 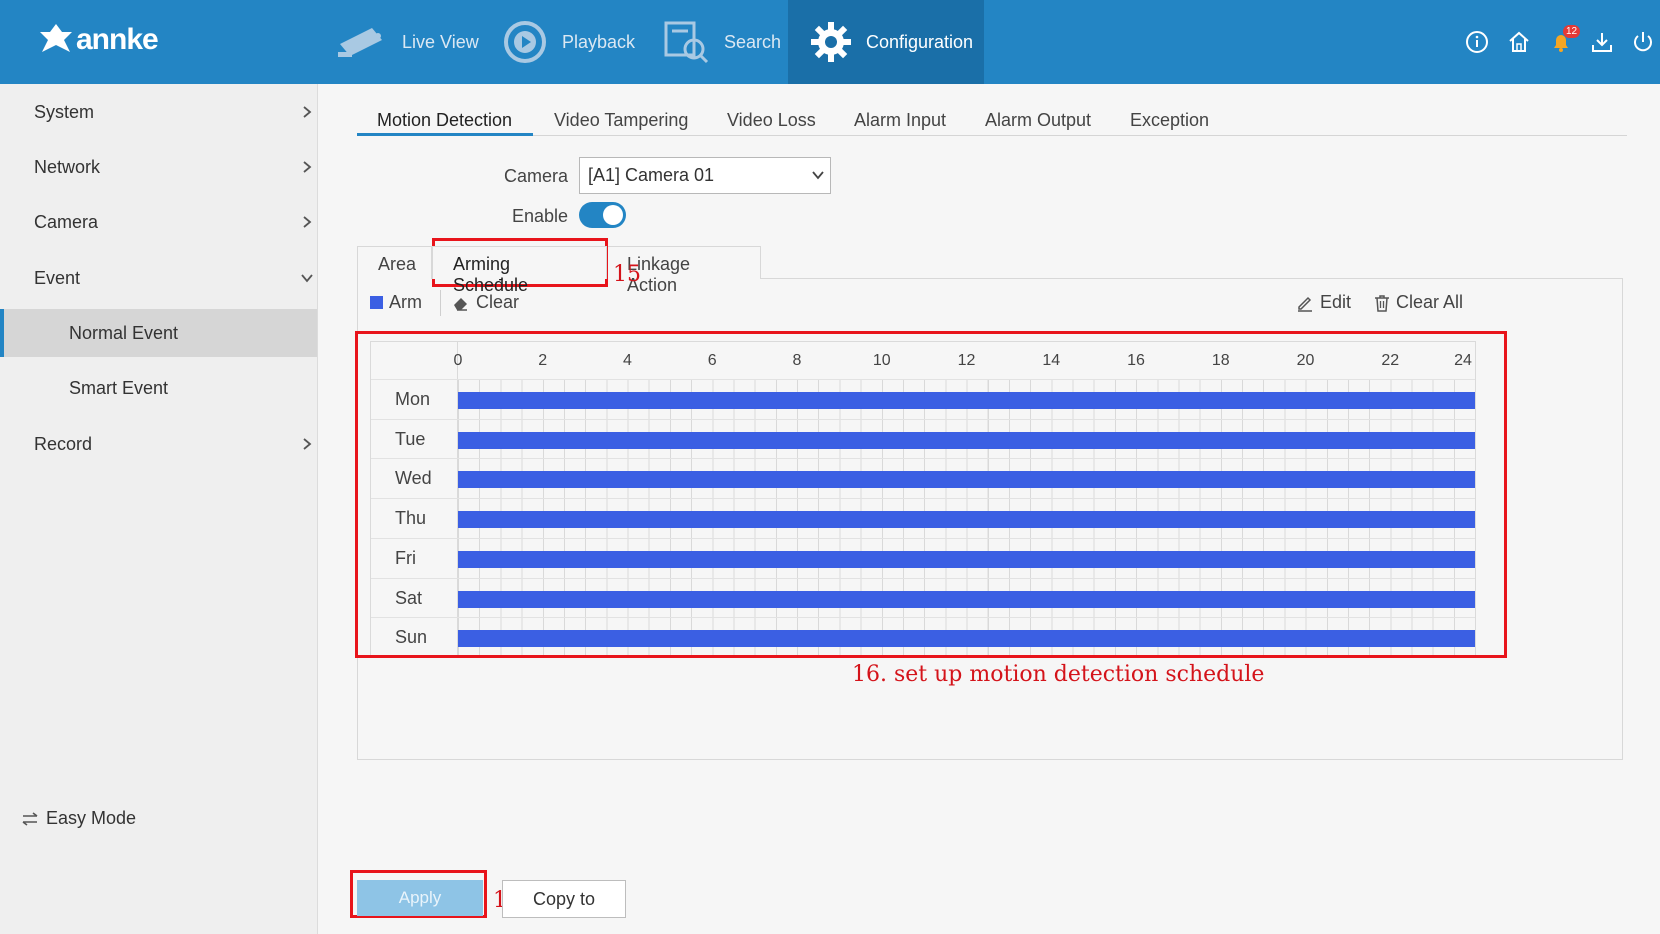 I want to click on tab-exception: Exception, so click(x=1169, y=120).